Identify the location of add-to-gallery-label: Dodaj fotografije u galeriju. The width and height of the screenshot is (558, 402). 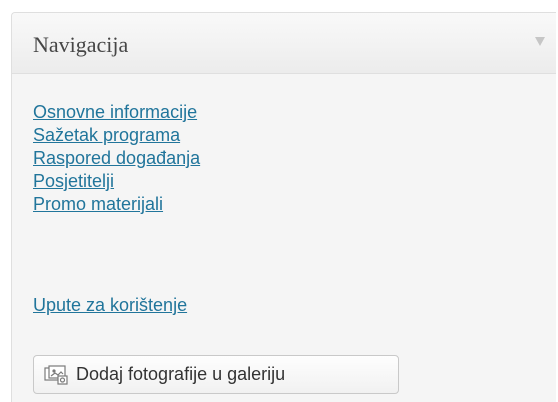
(181, 374).